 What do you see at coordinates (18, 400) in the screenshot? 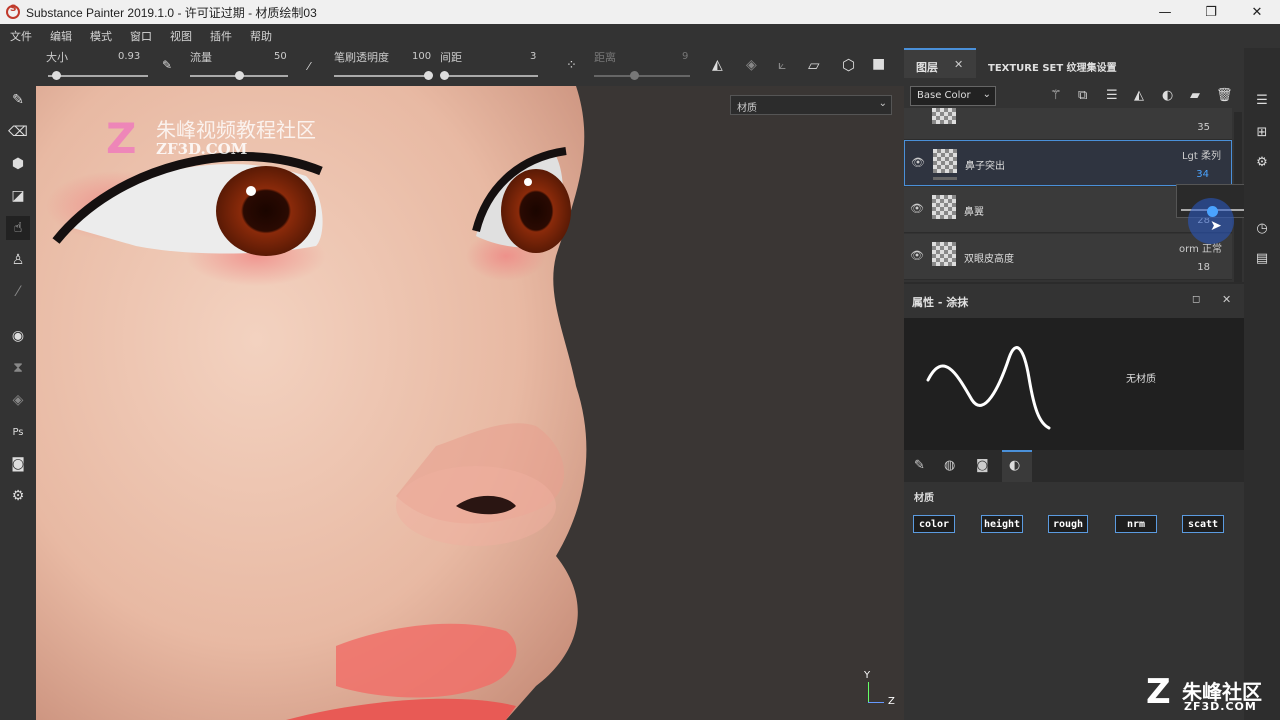
I see `export-icon: ◈` at bounding box center [18, 400].